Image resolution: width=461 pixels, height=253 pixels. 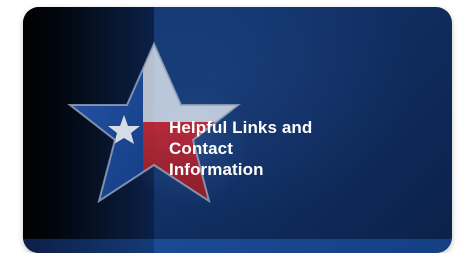 I want to click on card-title: Helpful Links and Contact Information, so click(x=284, y=148).